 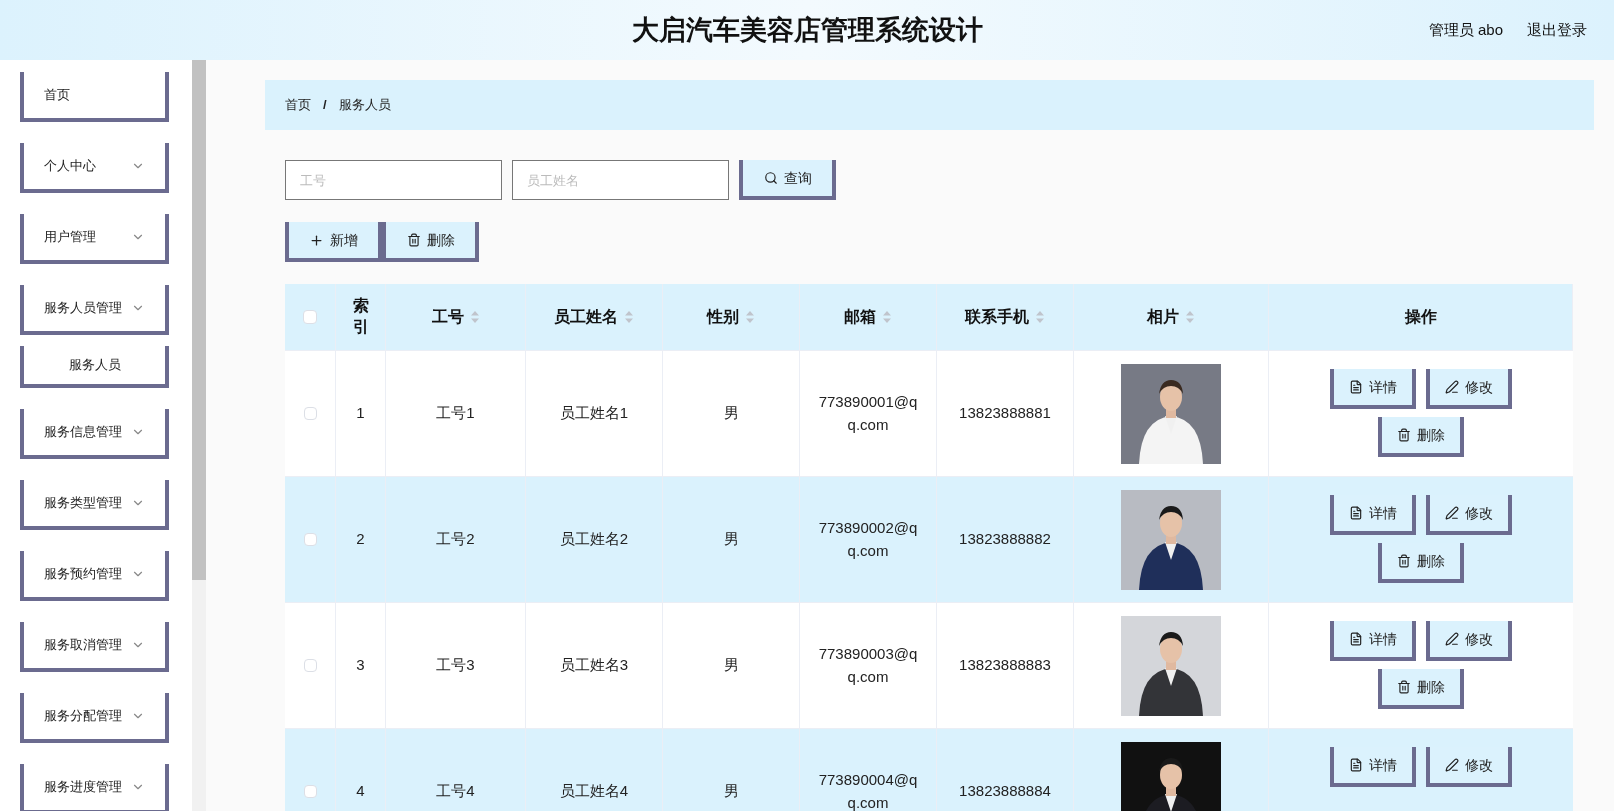 What do you see at coordinates (1420, 317) in the screenshot?
I see `column-header: 操作` at bounding box center [1420, 317].